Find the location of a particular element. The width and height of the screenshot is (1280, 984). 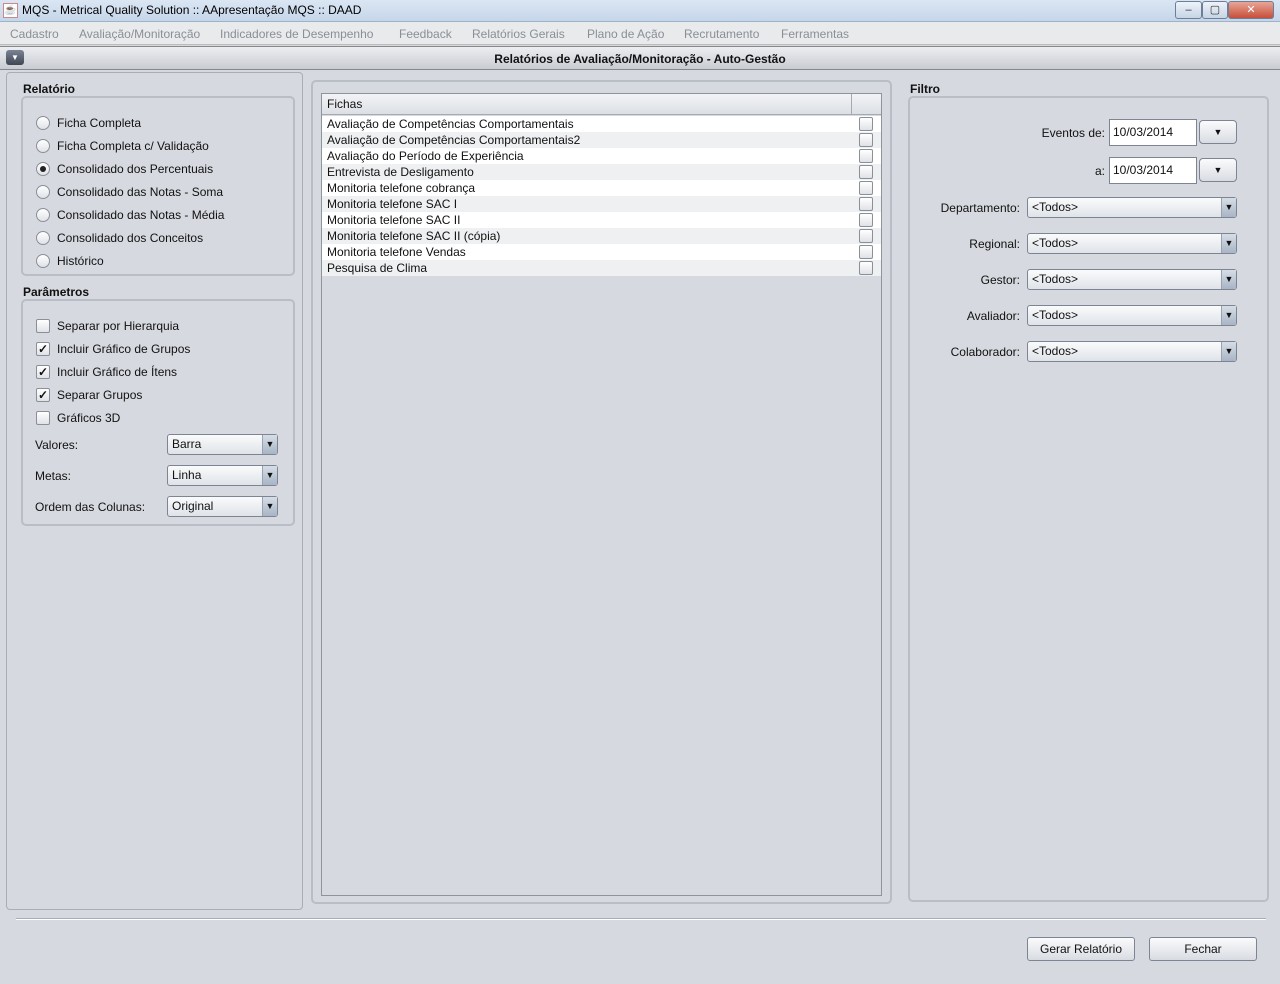

table-row: Monitoria telefone SAC II (cópia) is located at coordinates (601, 236).